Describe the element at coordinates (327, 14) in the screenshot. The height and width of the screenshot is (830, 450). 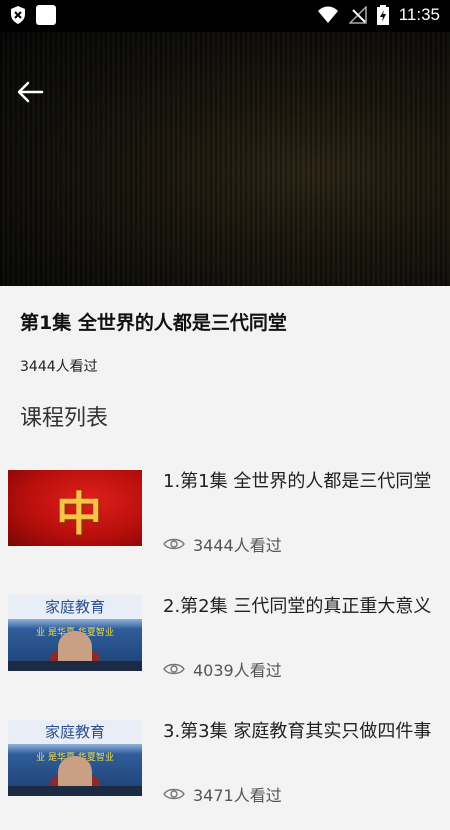
I see `wifi-icon` at that location.